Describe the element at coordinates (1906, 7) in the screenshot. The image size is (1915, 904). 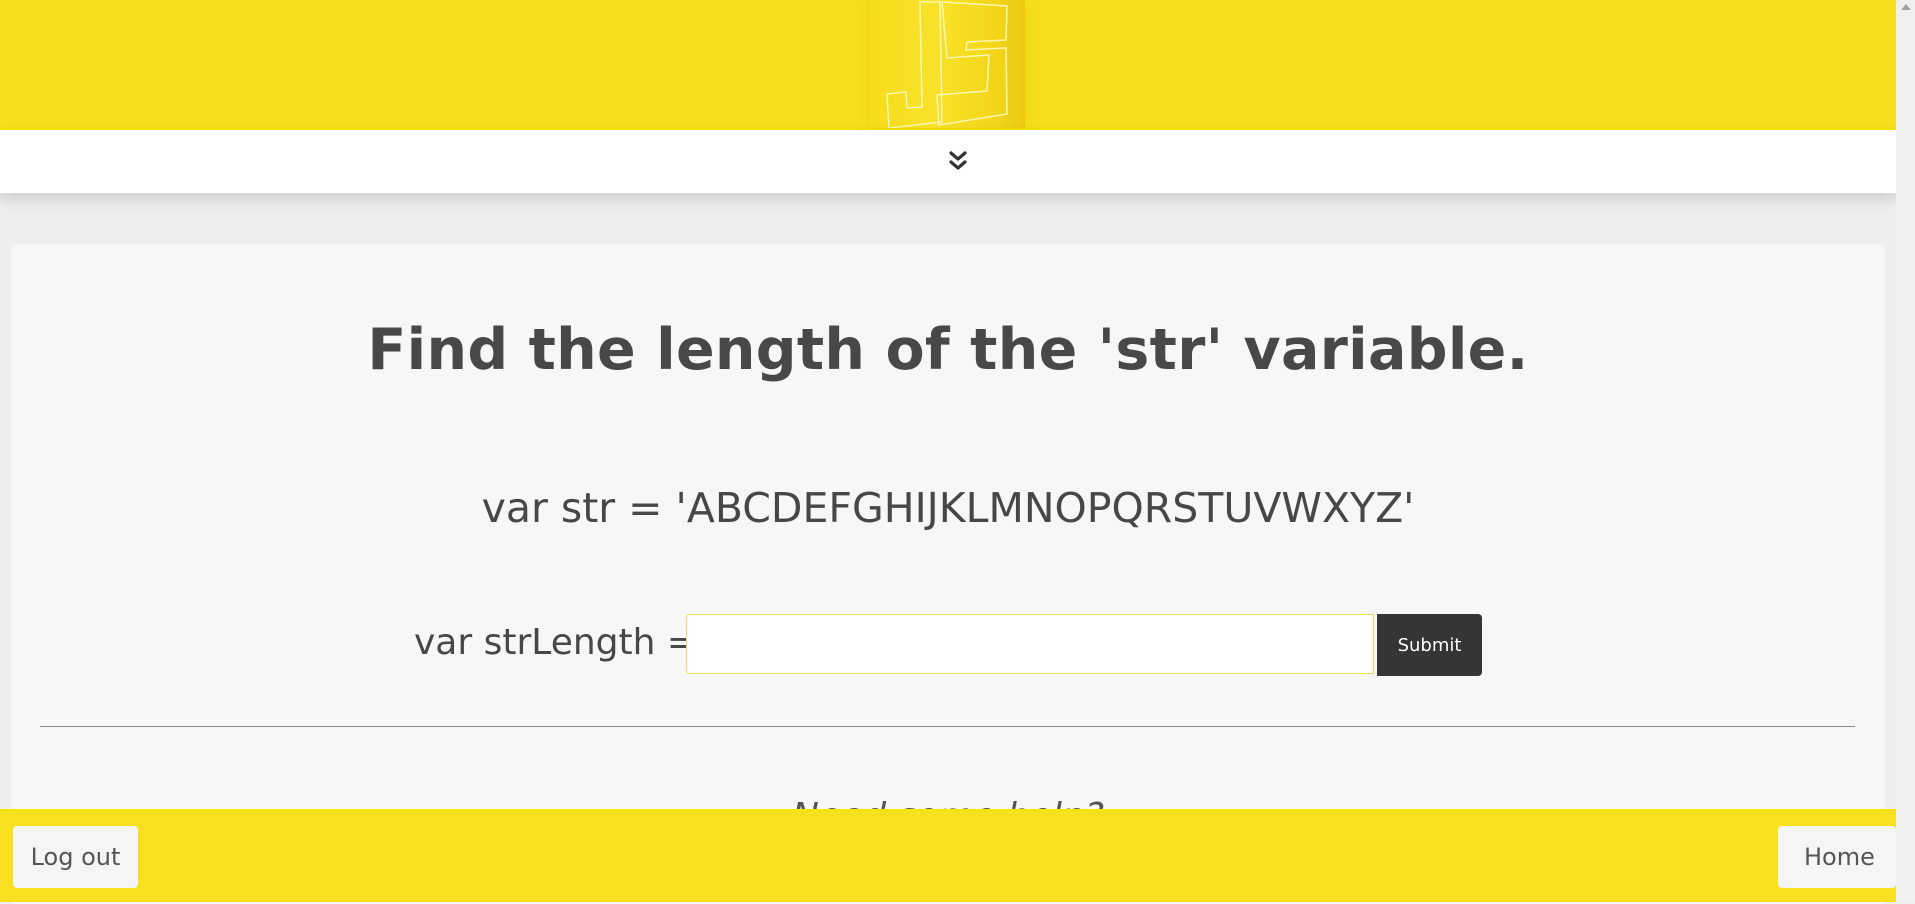
I see `scroll-up-icon` at that location.